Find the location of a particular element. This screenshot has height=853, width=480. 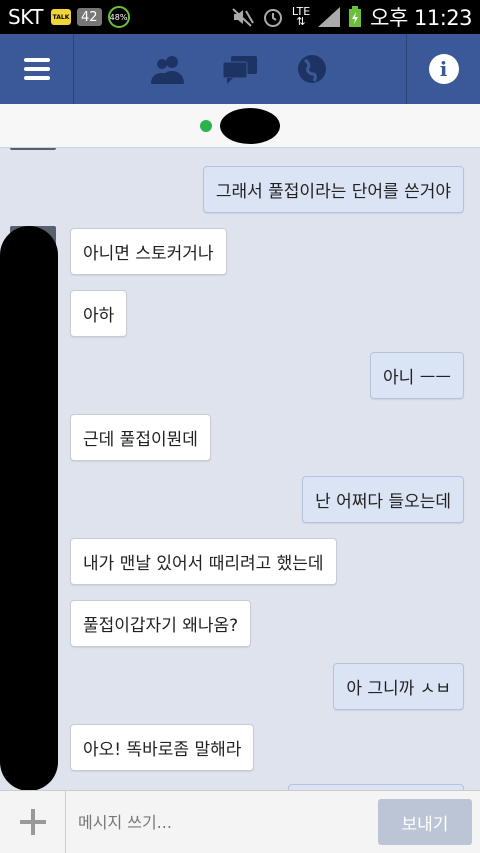

message-bubble-sent: 아니 ㅡㅡ is located at coordinates (417, 375).